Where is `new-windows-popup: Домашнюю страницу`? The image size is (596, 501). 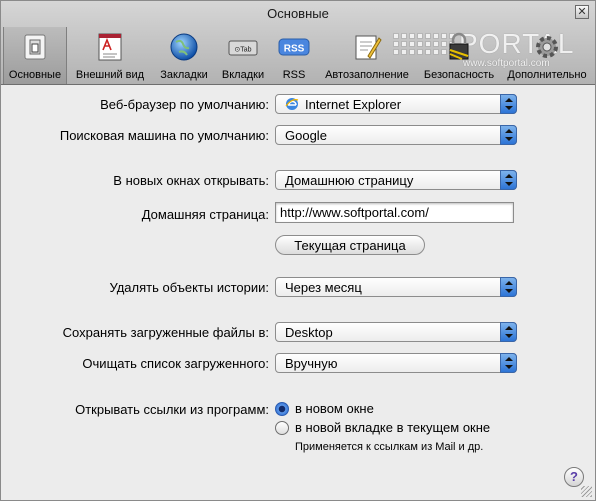 new-windows-popup: Домашнюю страницу is located at coordinates (396, 180).